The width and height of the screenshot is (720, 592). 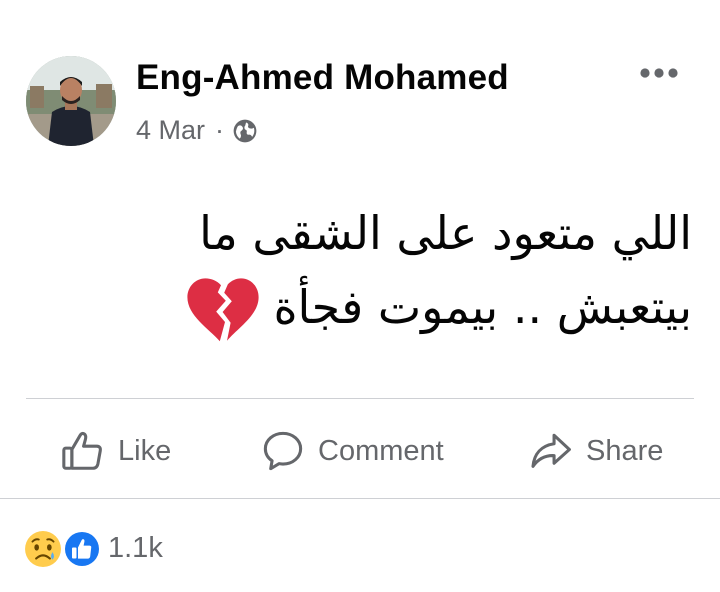 What do you see at coordinates (445, 233) in the screenshot?
I see `post-text-line-1: اللي متعود على الشقى ما` at bounding box center [445, 233].